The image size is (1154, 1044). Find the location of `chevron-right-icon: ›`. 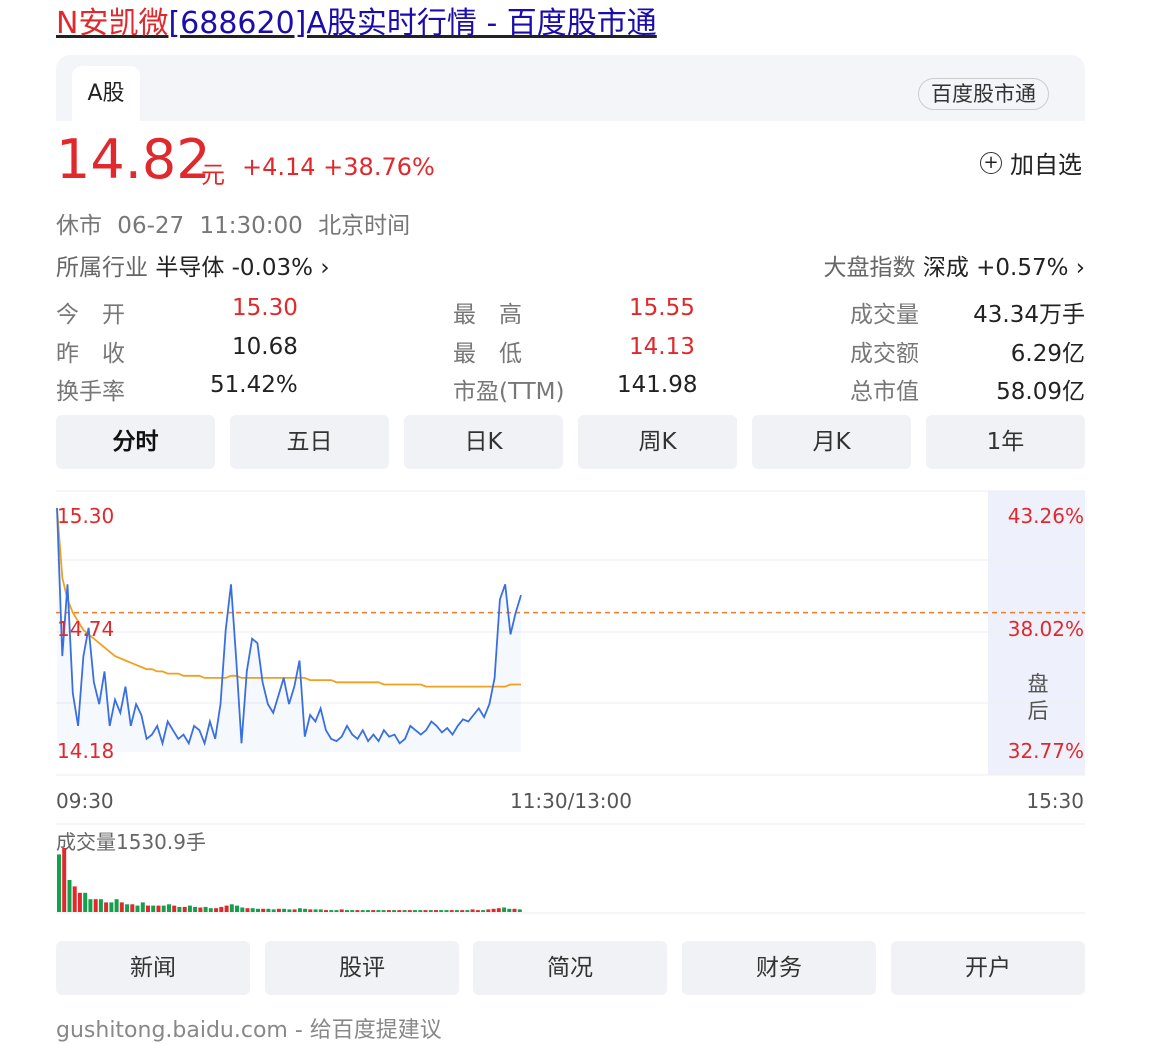

chevron-right-icon: › is located at coordinates (1080, 268).